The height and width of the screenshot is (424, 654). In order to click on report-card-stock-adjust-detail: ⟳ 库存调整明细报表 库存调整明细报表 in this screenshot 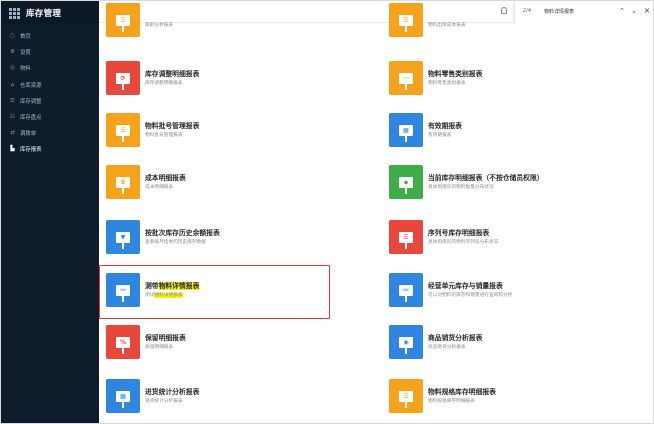, I will do `click(234, 86)`.